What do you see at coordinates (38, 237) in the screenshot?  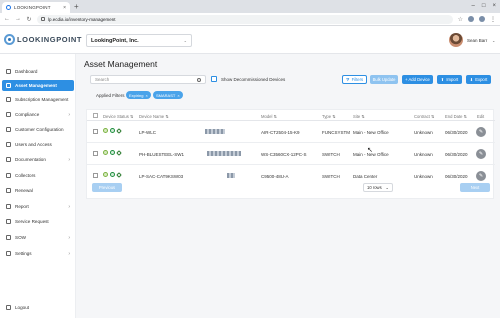 I see `sidebar-item-sow: SOW ›` at bounding box center [38, 237].